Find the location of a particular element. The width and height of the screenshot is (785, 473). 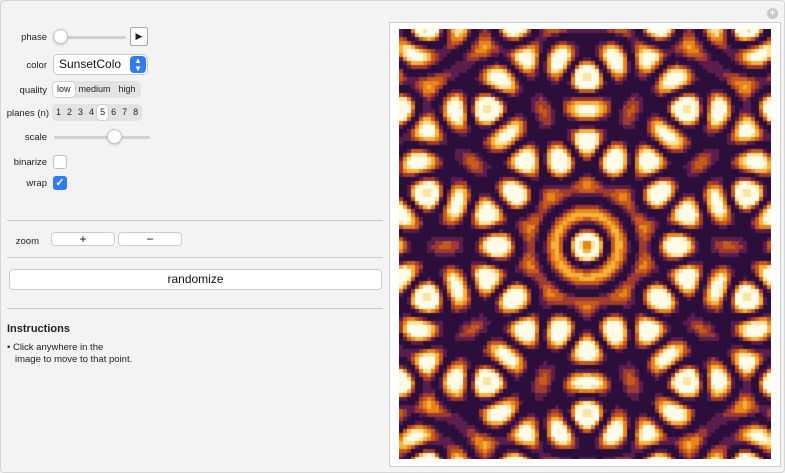

quality-segmented-control: low medium high is located at coordinates (96, 89).